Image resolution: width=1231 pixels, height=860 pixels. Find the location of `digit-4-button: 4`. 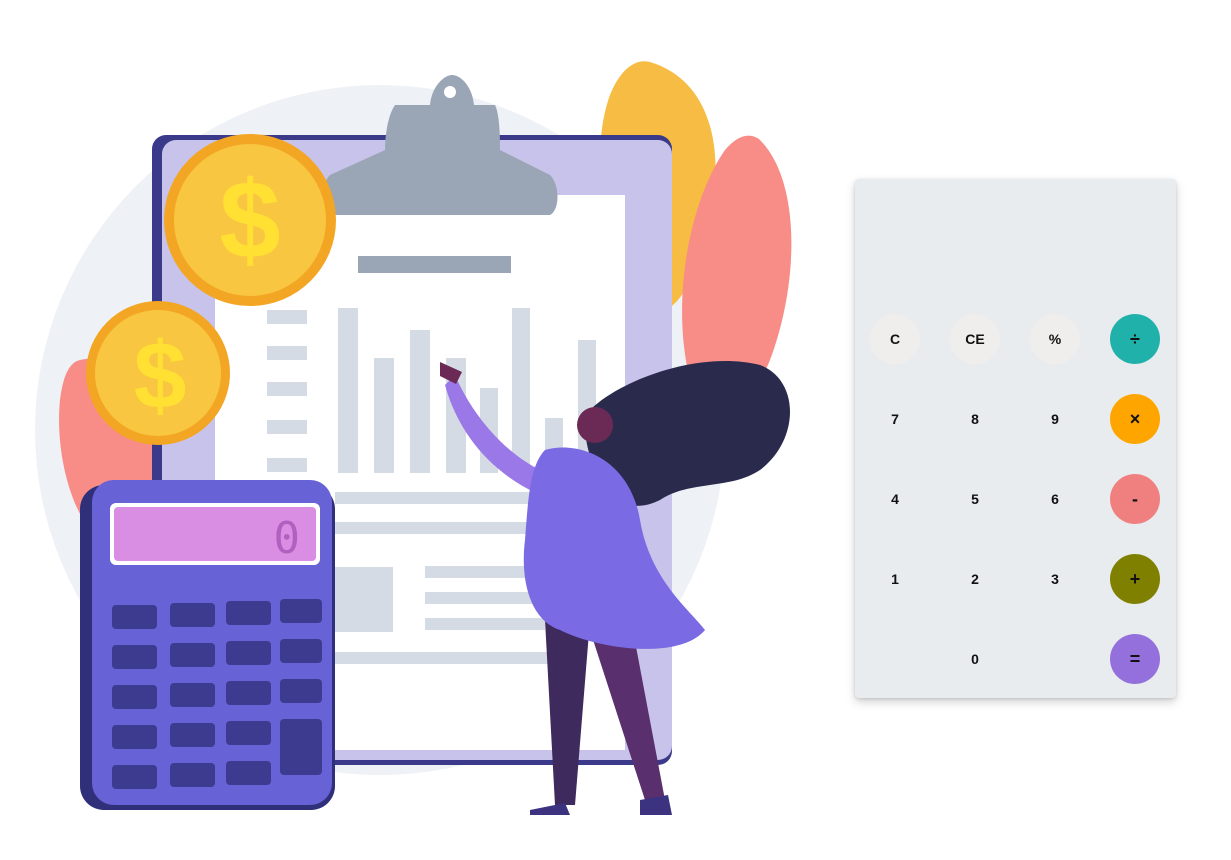

digit-4-button: 4 is located at coordinates (895, 499).